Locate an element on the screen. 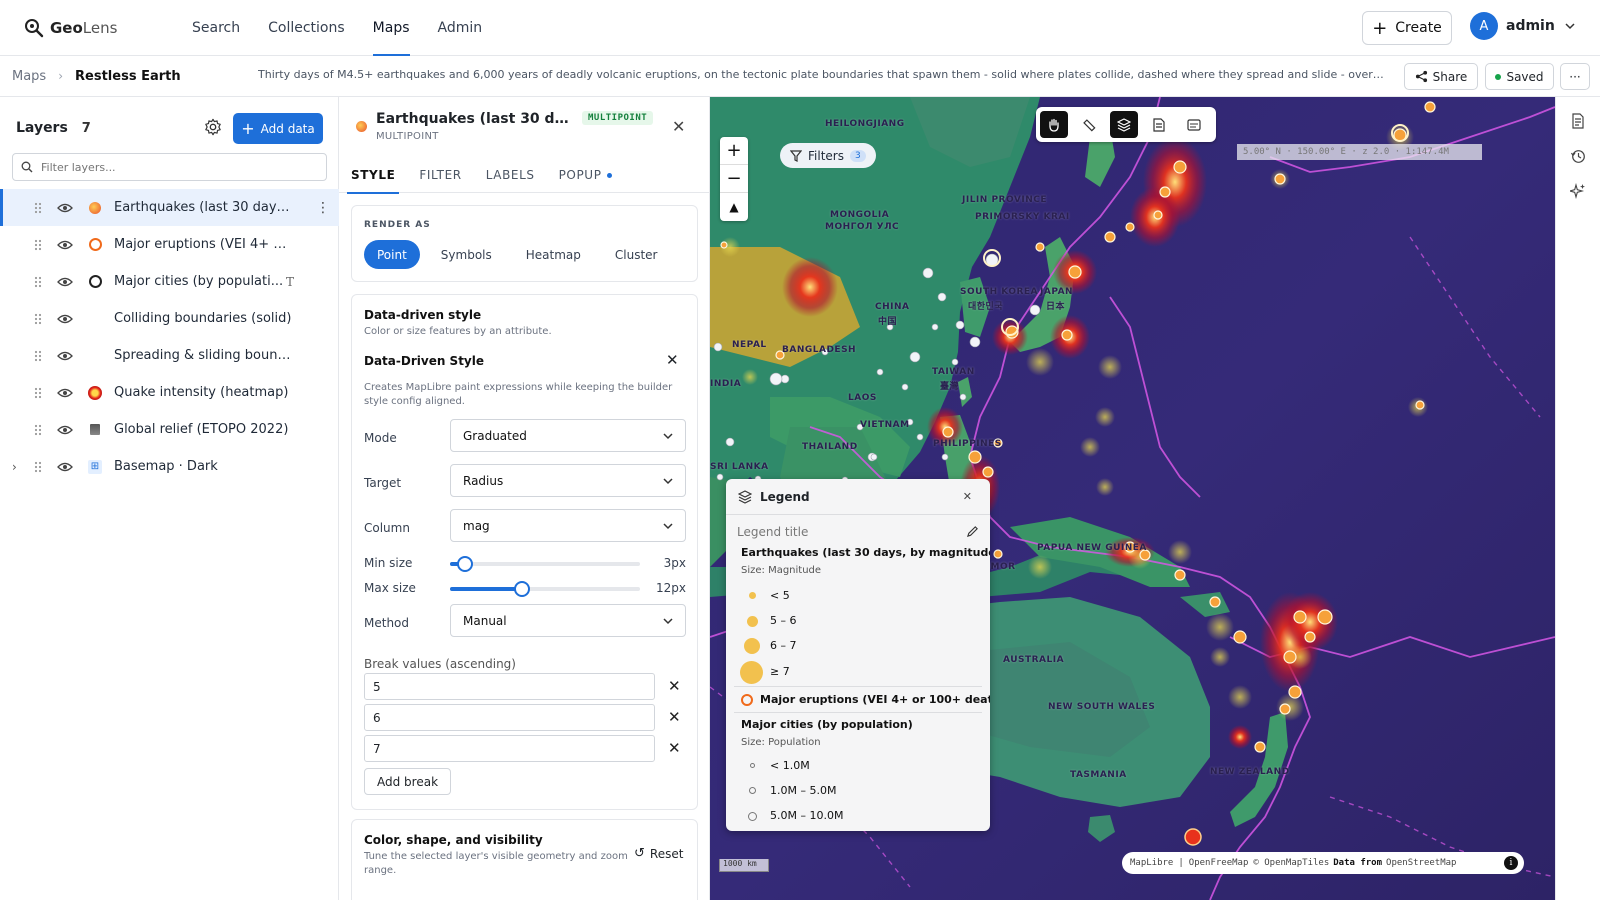 The width and height of the screenshot is (1600, 900). break-input-3: 7 is located at coordinates (509, 748).